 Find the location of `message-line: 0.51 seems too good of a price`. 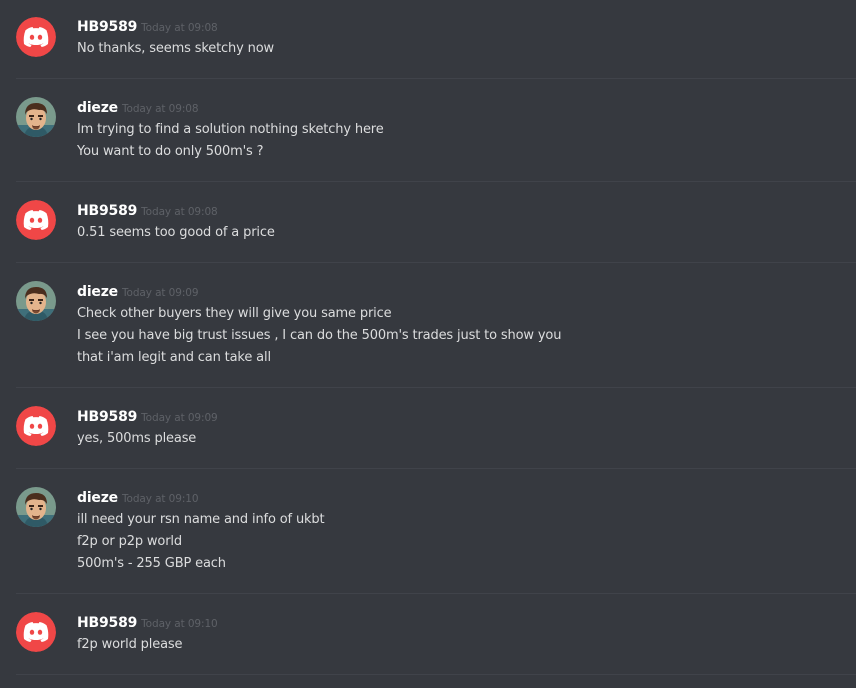

message-line: 0.51 seems too good of a price is located at coordinates (176, 232).